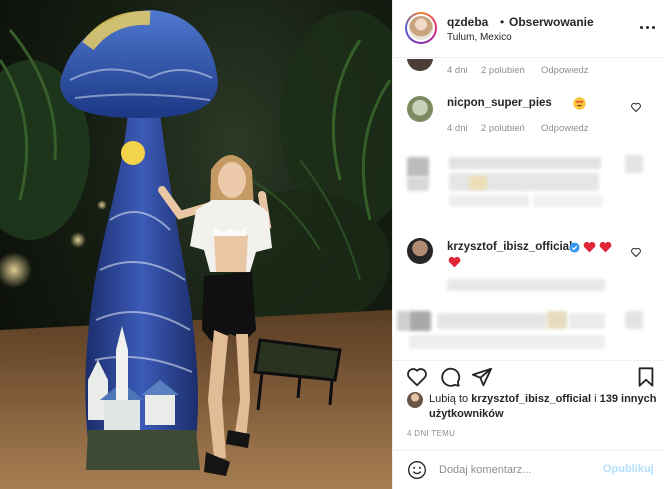 This screenshot has height=489, width=664. Describe the element at coordinates (482, 377) in the screenshot. I see `share-send-icon` at that location.